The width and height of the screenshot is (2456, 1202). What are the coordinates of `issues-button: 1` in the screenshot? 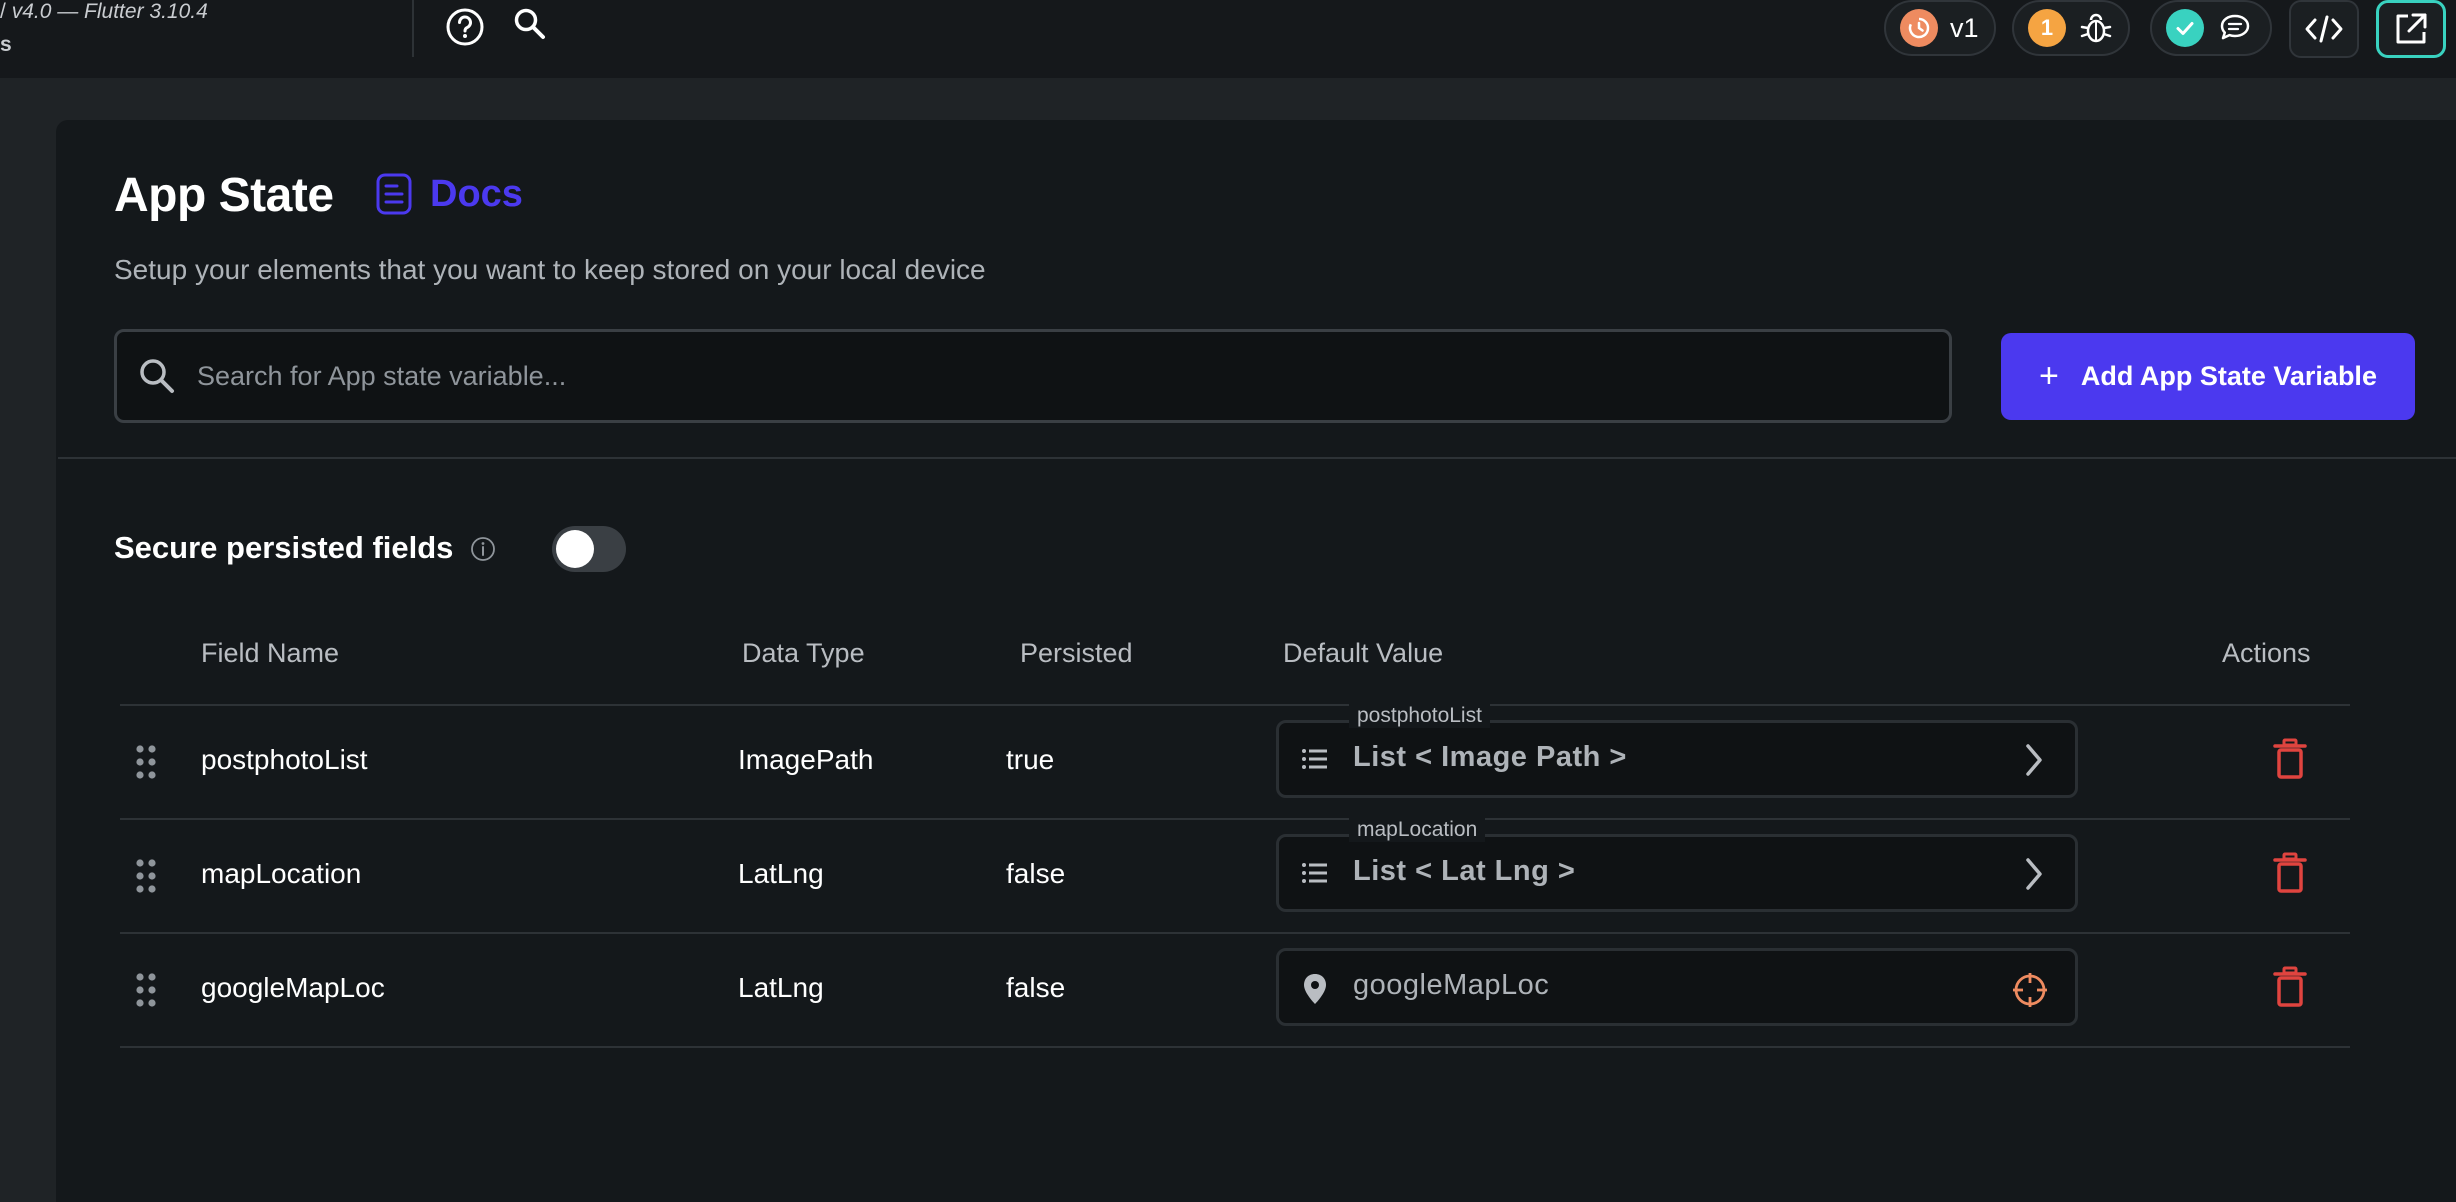 It's located at (2071, 28).